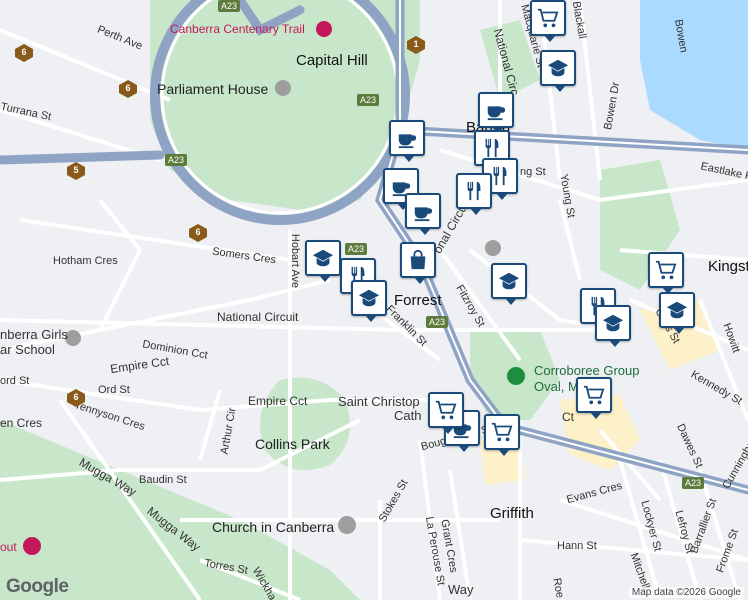 The height and width of the screenshot is (600, 748). I want to click on poi-label-girls-school-2: ar School, so click(27, 349).